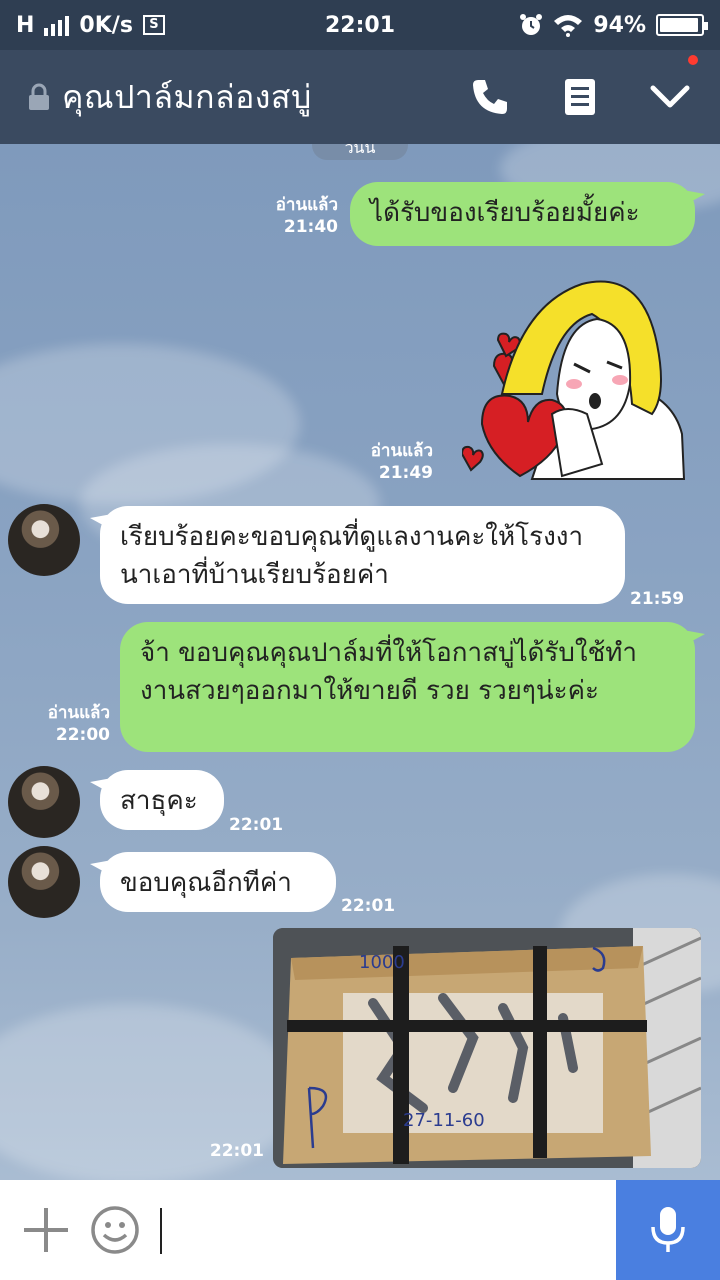  I want to click on network-speed: 0K/s, so click(106, 25).